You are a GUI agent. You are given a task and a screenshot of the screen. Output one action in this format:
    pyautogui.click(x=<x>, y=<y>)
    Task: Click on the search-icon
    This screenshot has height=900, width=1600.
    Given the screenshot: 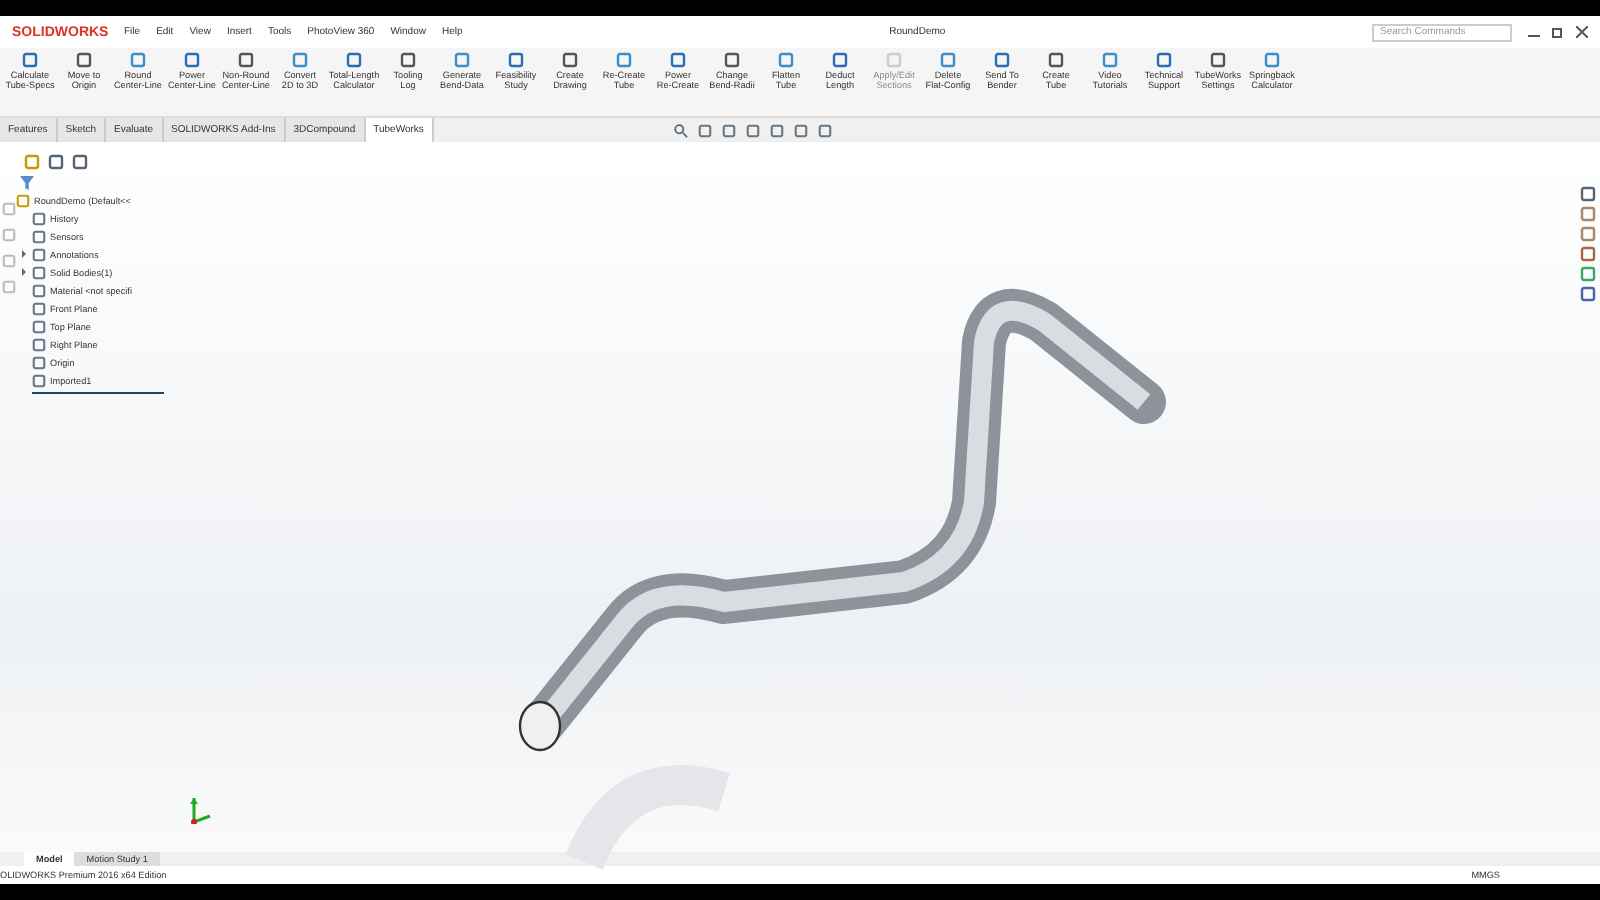 What is the action you would take?
    pyautogui.click(x=680, y=130)
    